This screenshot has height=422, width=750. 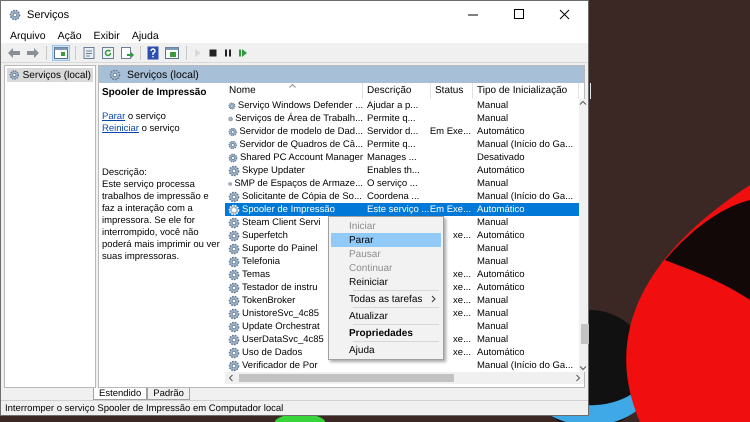 What do you see at coordinates (144, 408) in the screenshot?
I see `status-text: Interromper o serviço Spooler de Impressão em Computador local` at bounding box center [144, 408].